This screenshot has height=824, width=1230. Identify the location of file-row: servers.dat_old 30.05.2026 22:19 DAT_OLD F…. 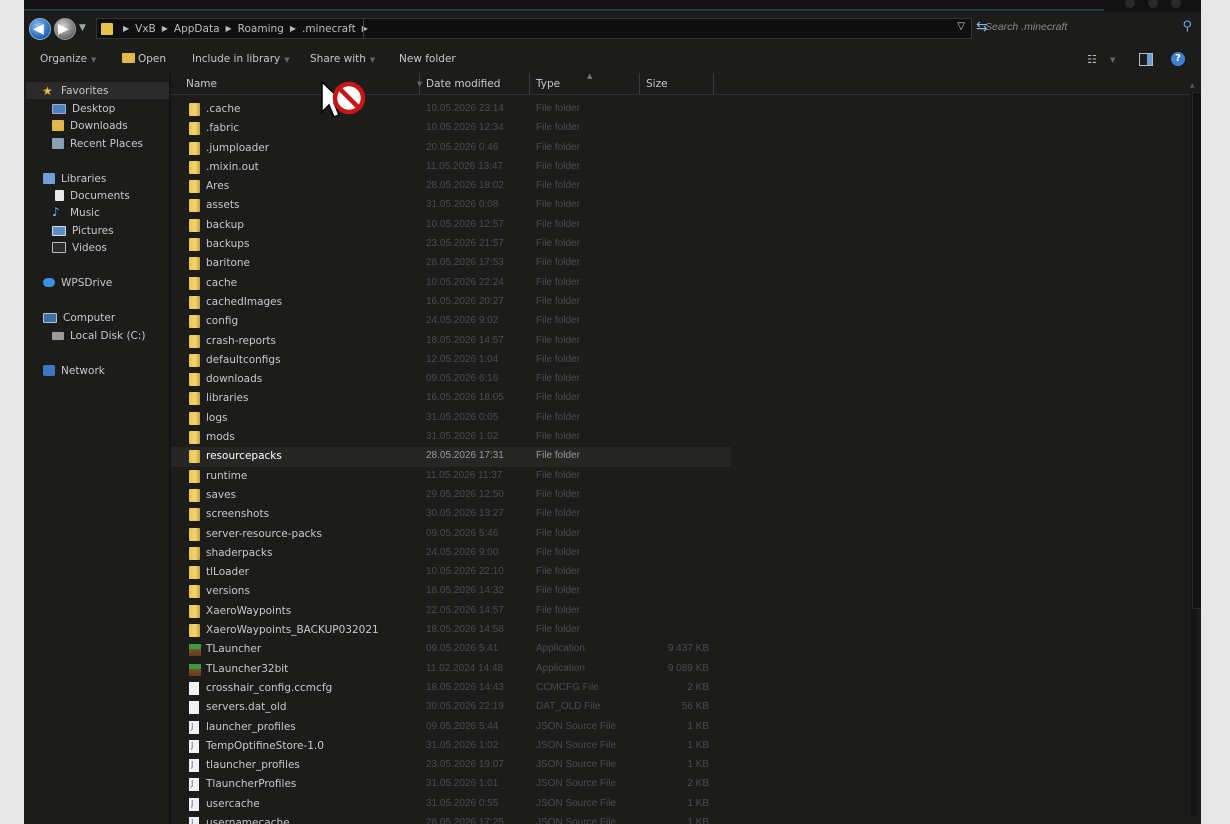
(451, 707).